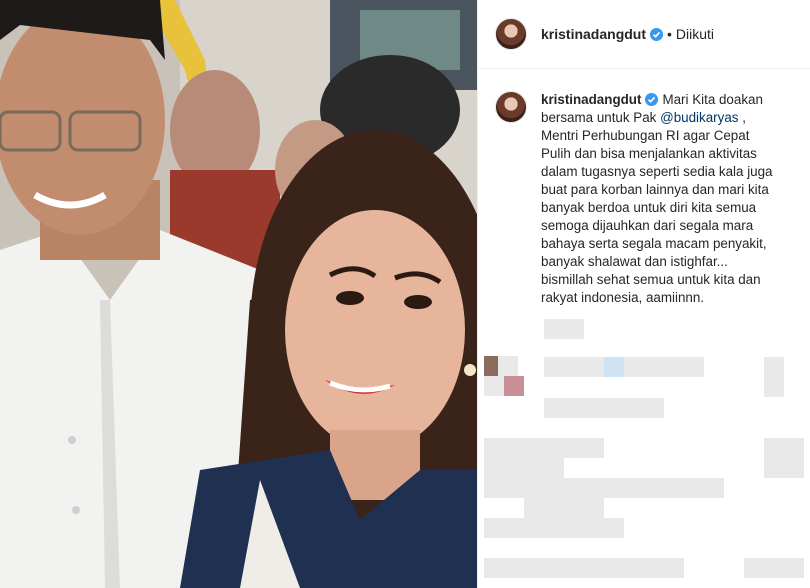  I want to click on caption-line: Pulih dan bisa menjalankan aktivitas, so click(649, 153).